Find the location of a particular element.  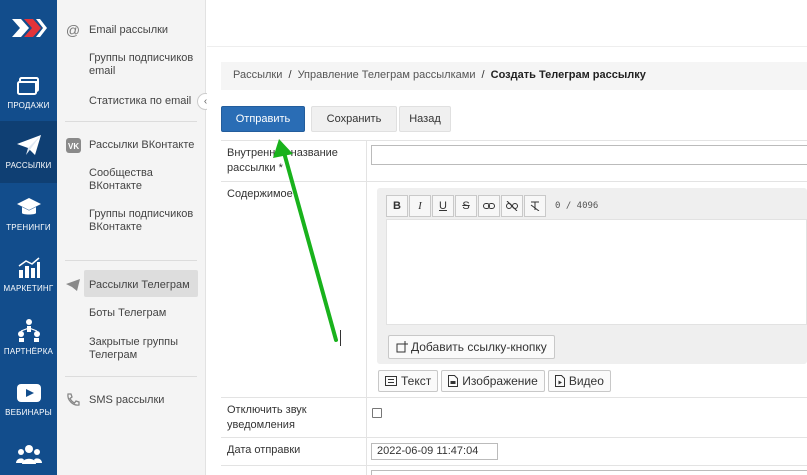

save-button: Сохранить is located at coordinates (354, 119).